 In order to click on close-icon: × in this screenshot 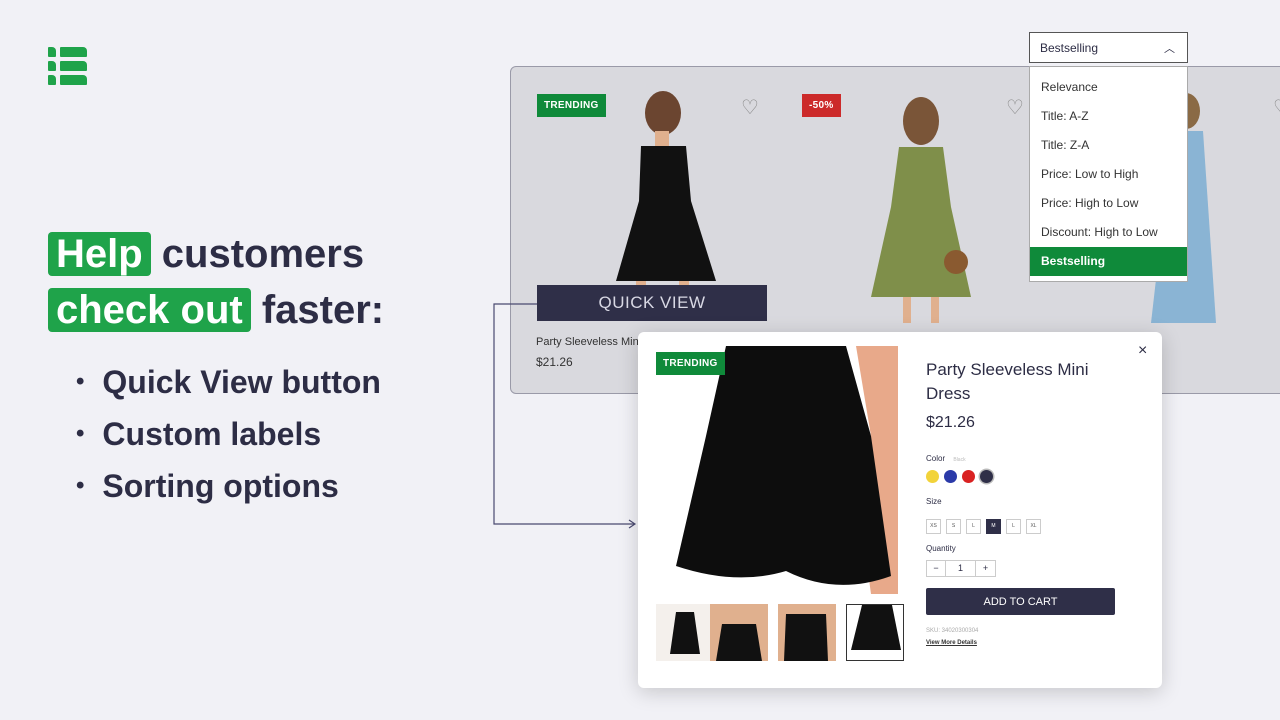, I will do `click(1142, 351)`.